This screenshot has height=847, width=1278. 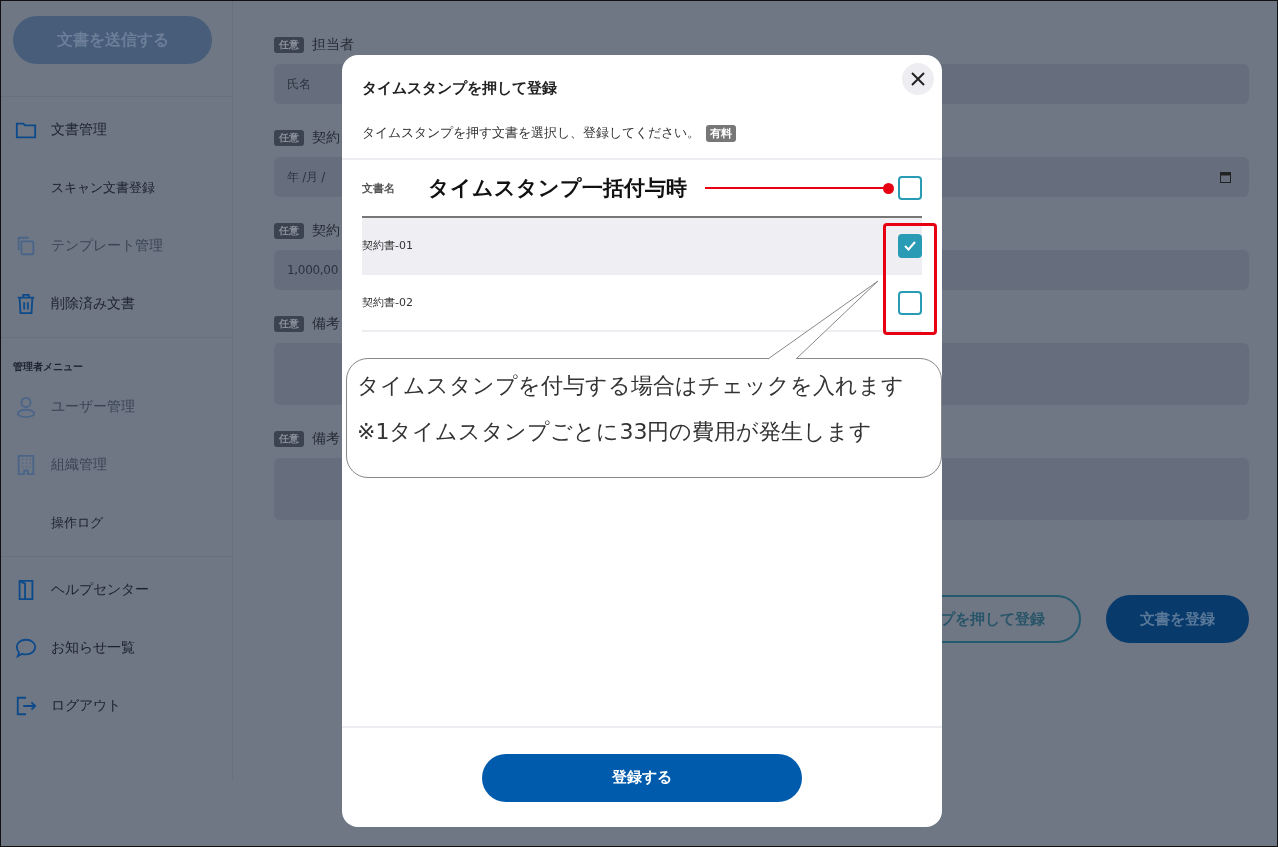 I want to click on close-button, so click(x=918, y=79).